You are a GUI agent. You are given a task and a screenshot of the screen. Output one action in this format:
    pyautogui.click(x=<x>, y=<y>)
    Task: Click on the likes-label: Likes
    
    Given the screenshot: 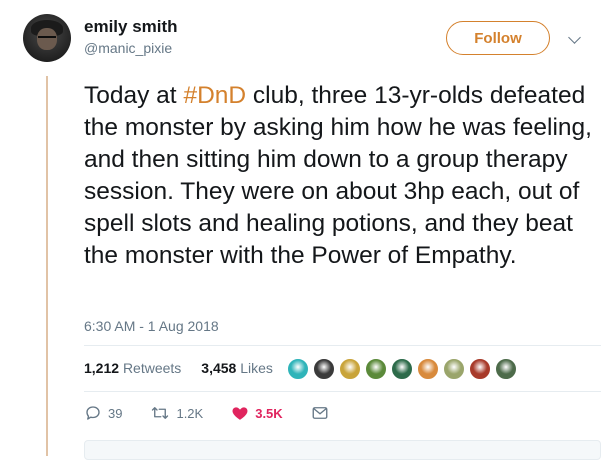 What is the action you would take?
    pyautogui.click(x=256, y=368)
    